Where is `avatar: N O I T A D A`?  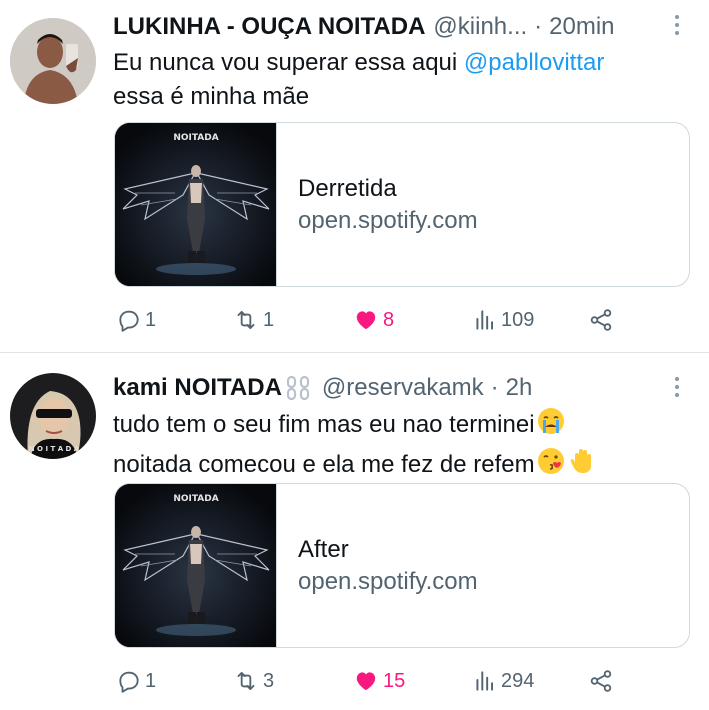 avatar: N O I T A D A is located at coordinates (53, 416).